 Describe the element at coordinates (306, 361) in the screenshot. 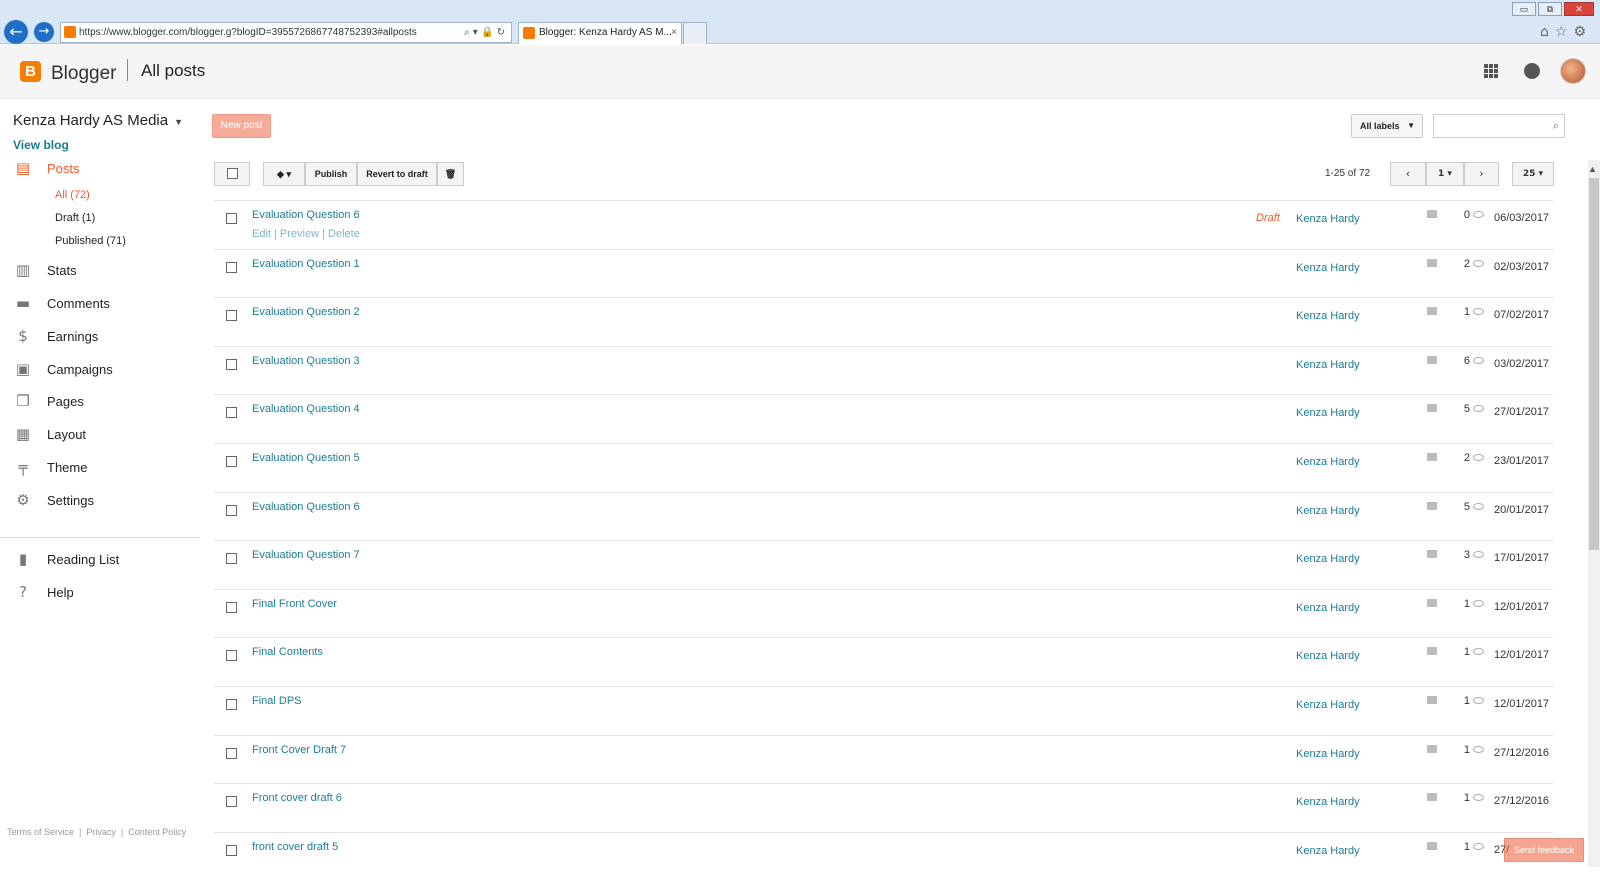

I see `post-title-link: Evaluation Question 3` at that location.